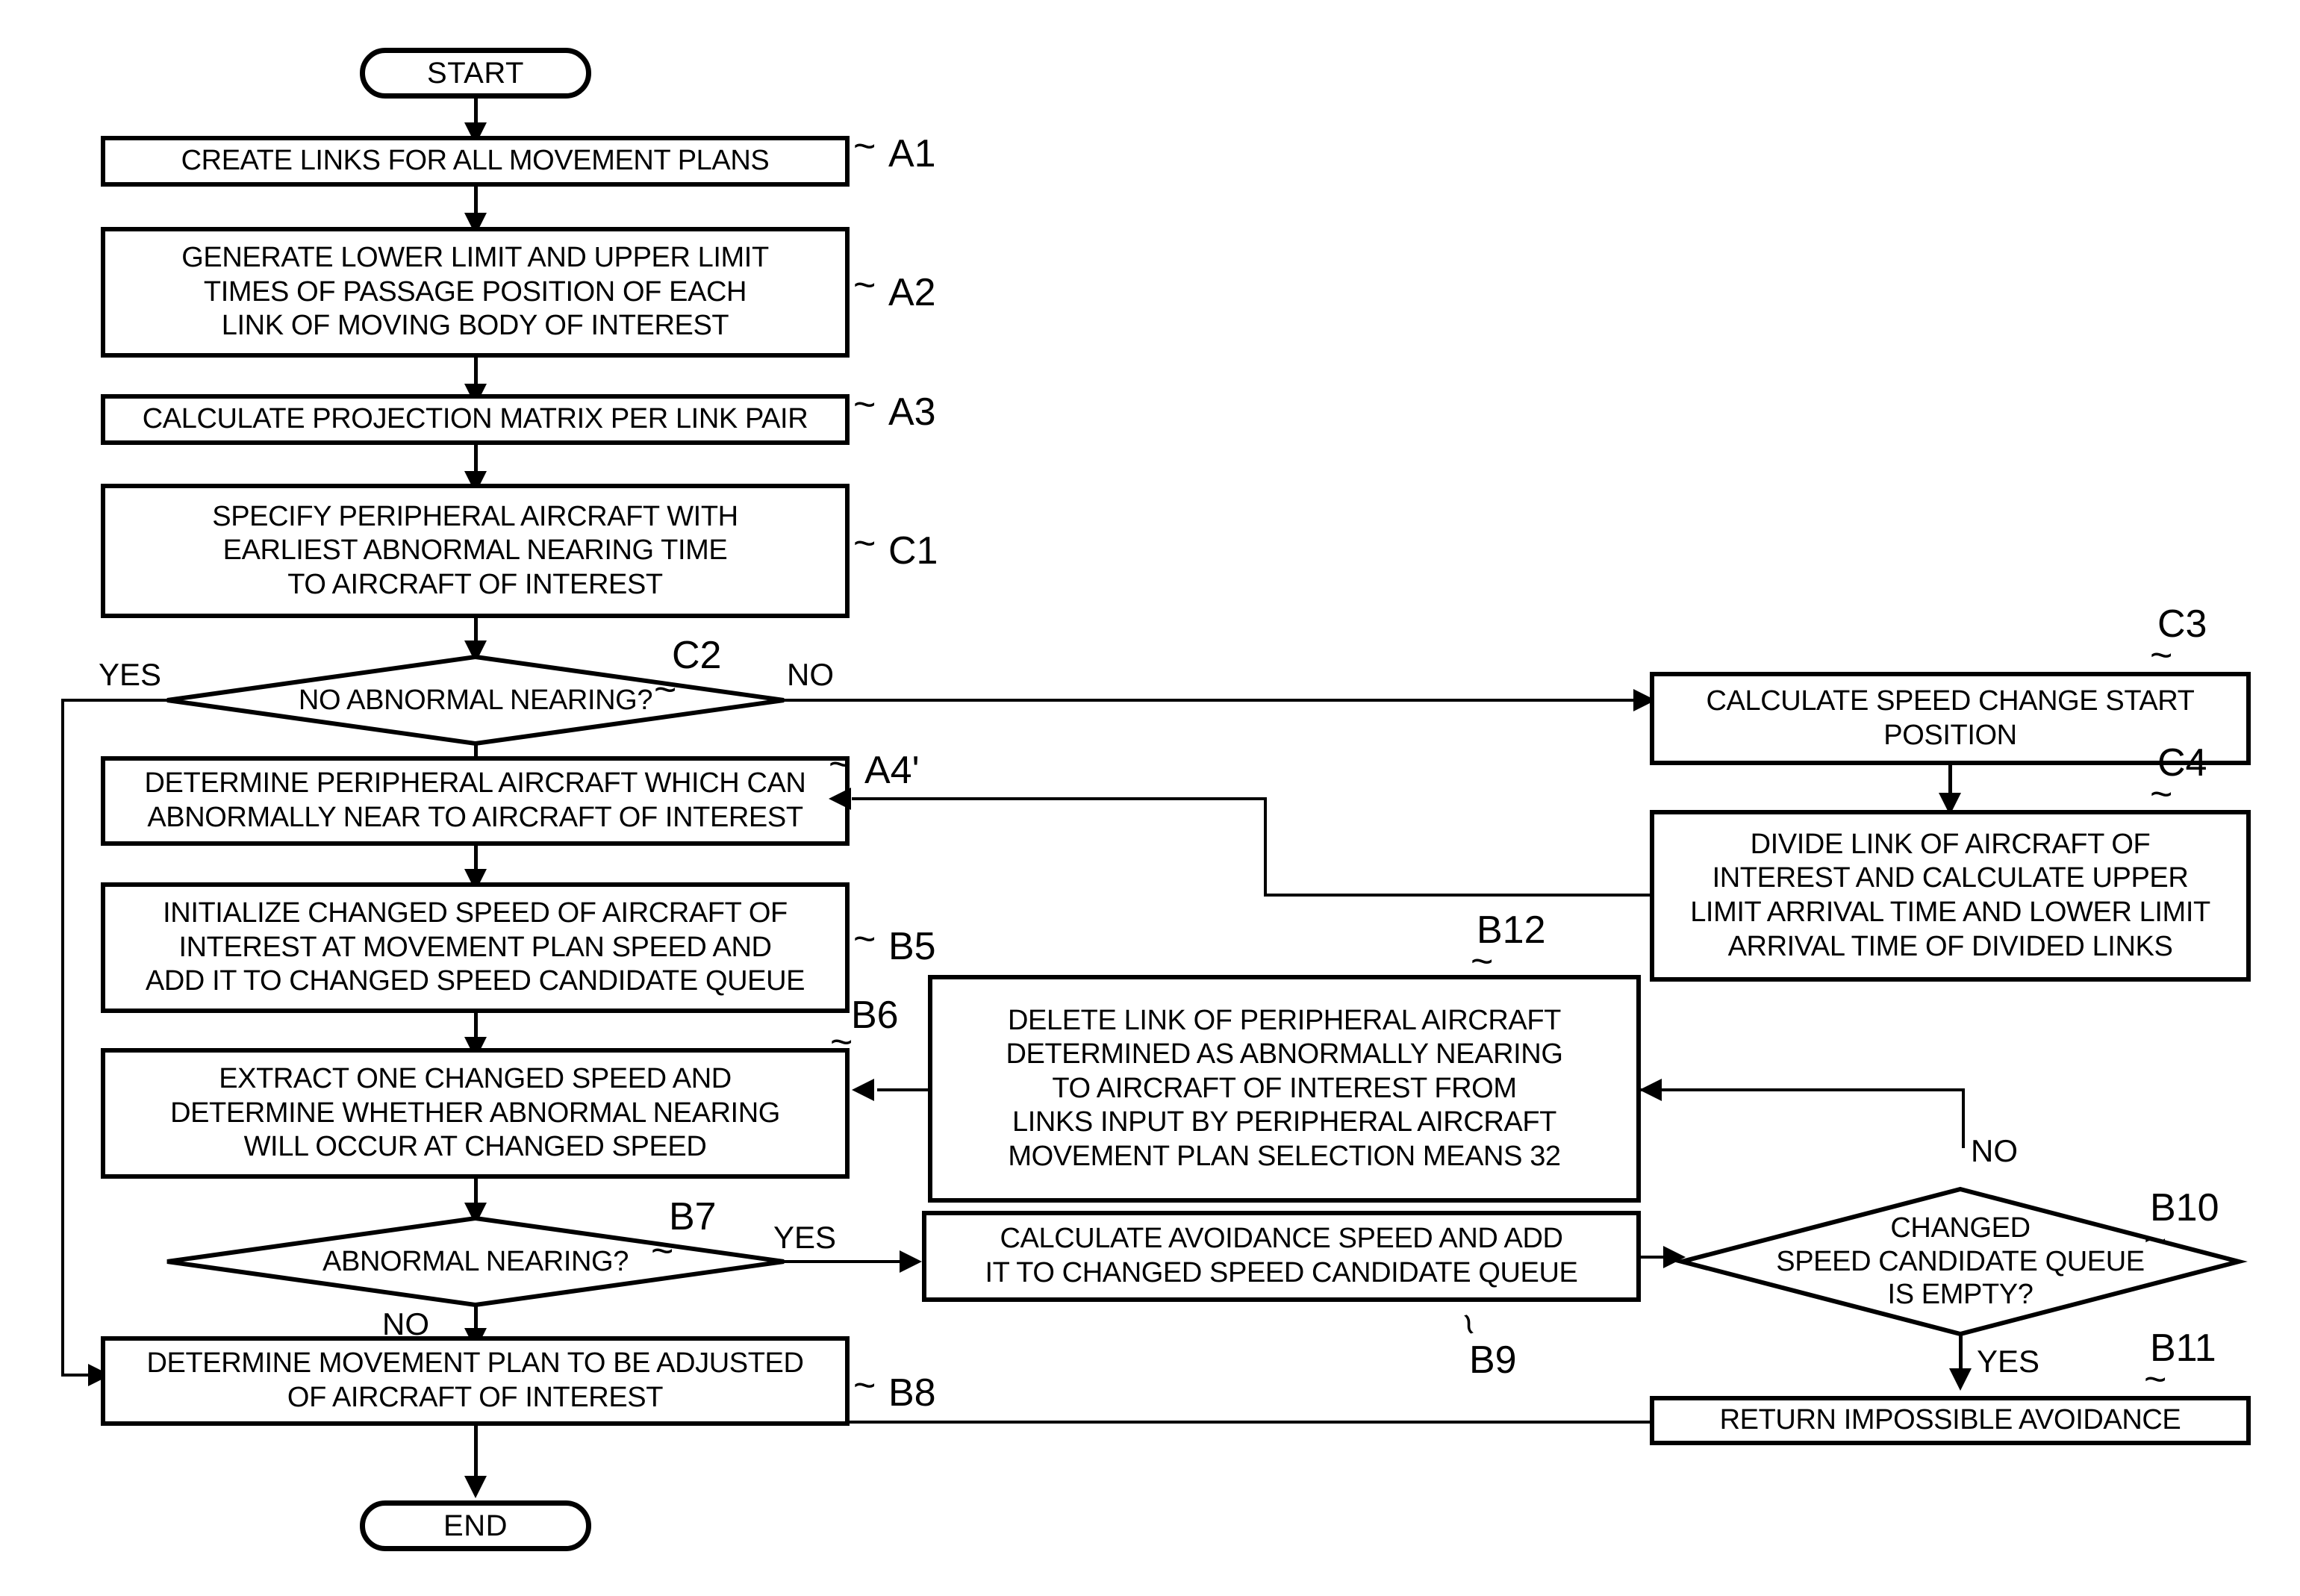 The width and height of the screenshot is (2300, 1596). I want to click on process-a1-label: CREATE LINKS FOR ALL MOVEMENT PLANS, so click(475, 161).